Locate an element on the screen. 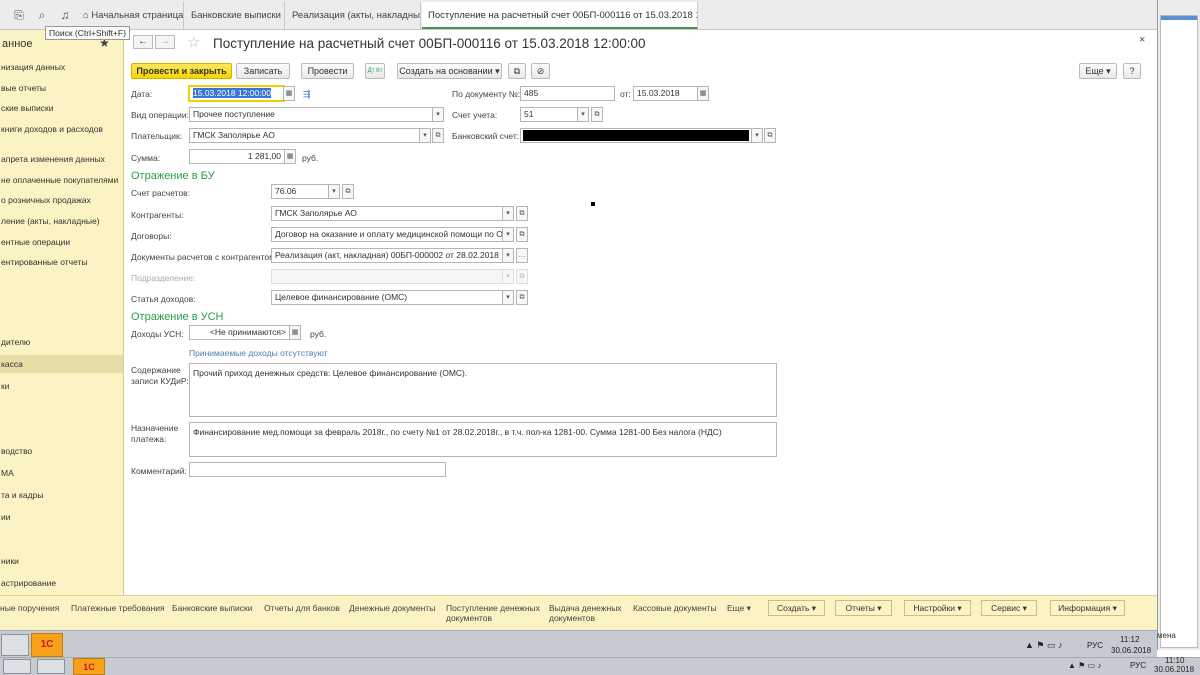  tab-bank-statements: Банковские выписки × is located at coordinates (235, 15).